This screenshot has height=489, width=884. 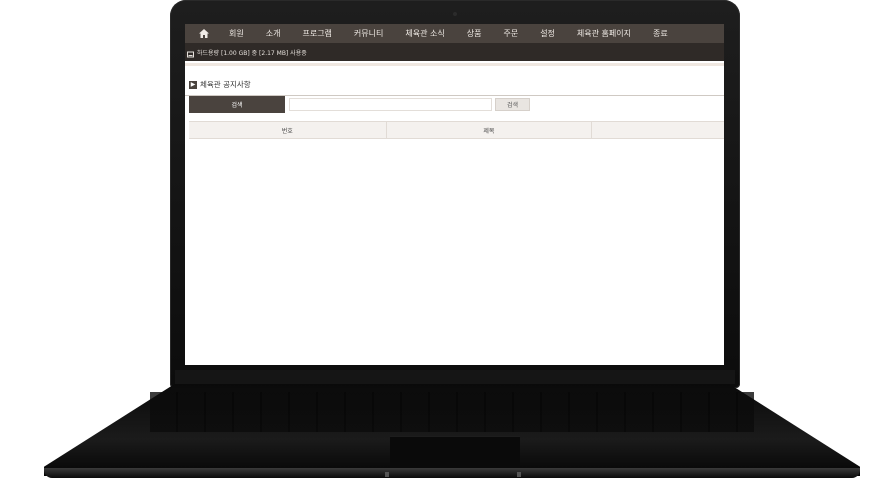 What do you see at coordinates (510, 33) in the screenshot?
I see `nav-item-orders: 주문` at bounding box center [510, 33].